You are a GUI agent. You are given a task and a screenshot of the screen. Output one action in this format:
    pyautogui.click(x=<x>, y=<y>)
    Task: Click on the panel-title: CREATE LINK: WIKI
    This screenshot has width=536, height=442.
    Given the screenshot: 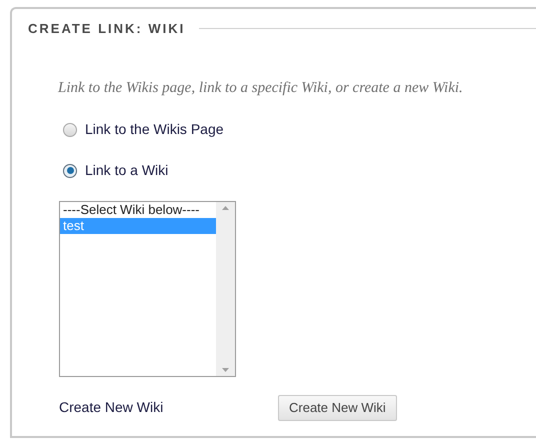 What is the action you would take?
    pyautogui.click(x=107, y=29)
    